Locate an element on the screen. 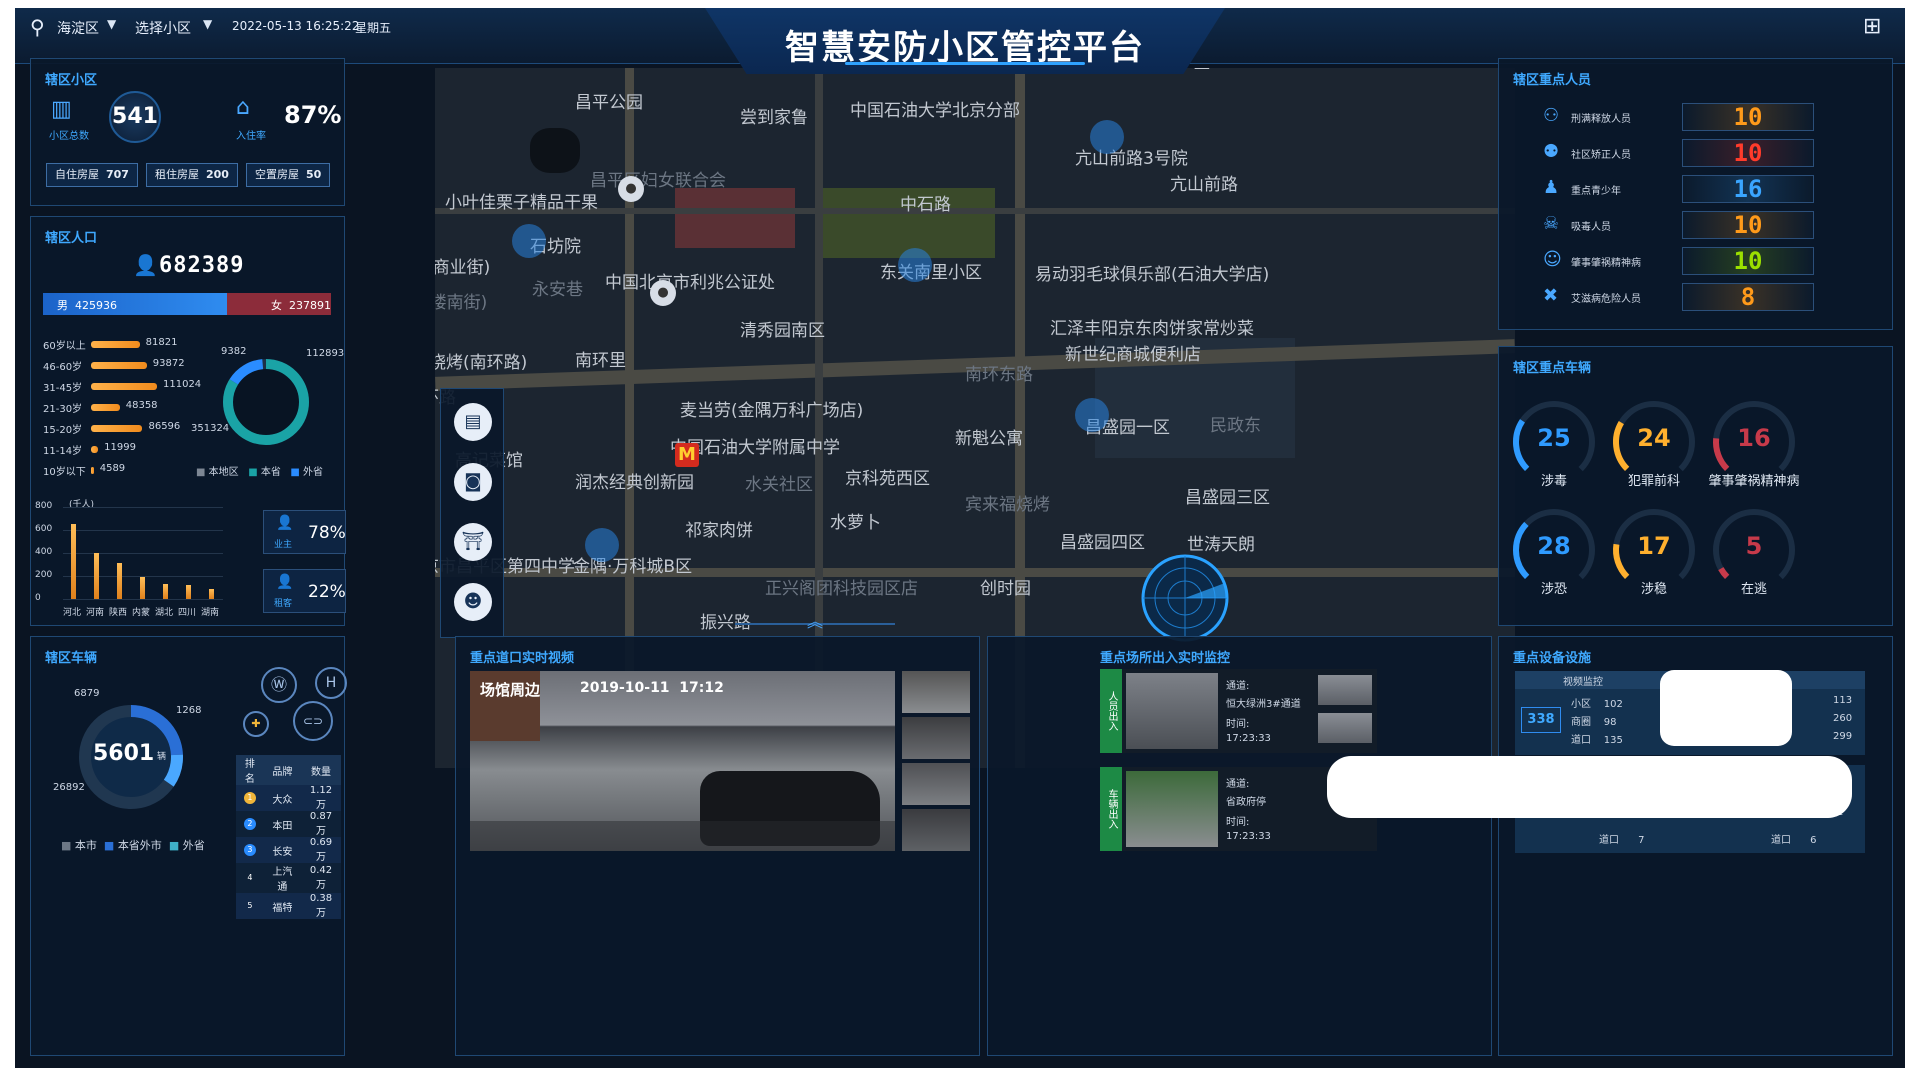 The height and width of the screenshot is (1078, 1920). grid-menu-icon: ⊞ is located at coordinates (1872, 26).